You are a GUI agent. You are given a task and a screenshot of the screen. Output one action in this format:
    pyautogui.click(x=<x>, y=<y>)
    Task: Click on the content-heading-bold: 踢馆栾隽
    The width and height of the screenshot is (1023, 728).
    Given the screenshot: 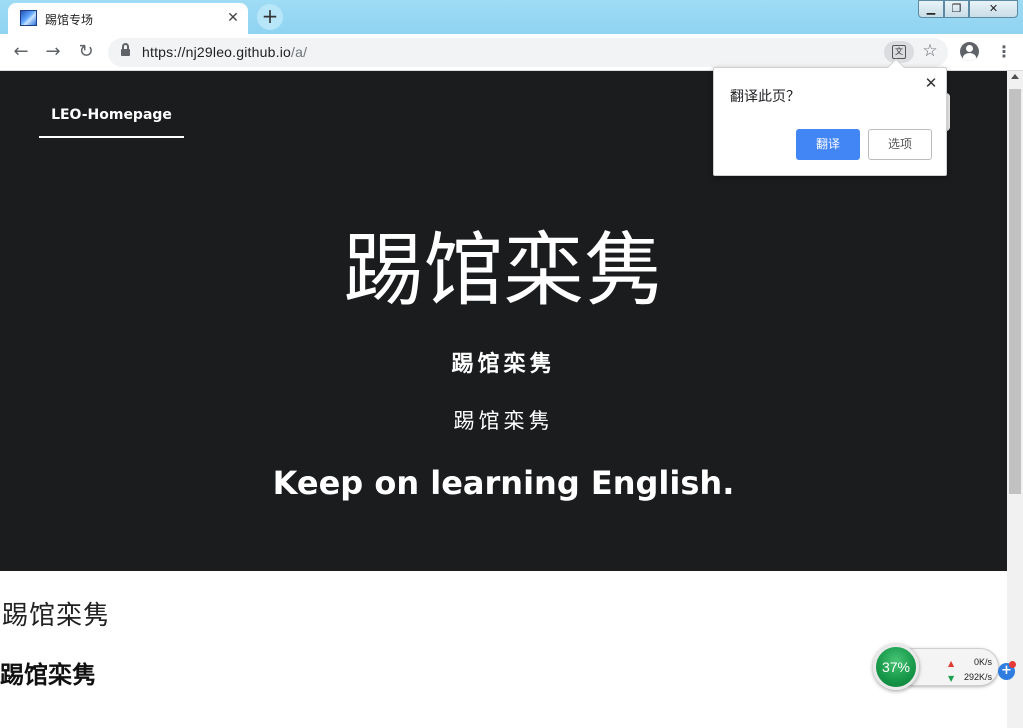 What is the action you would take?
    pyautogui.click(x=48, y=675)
    